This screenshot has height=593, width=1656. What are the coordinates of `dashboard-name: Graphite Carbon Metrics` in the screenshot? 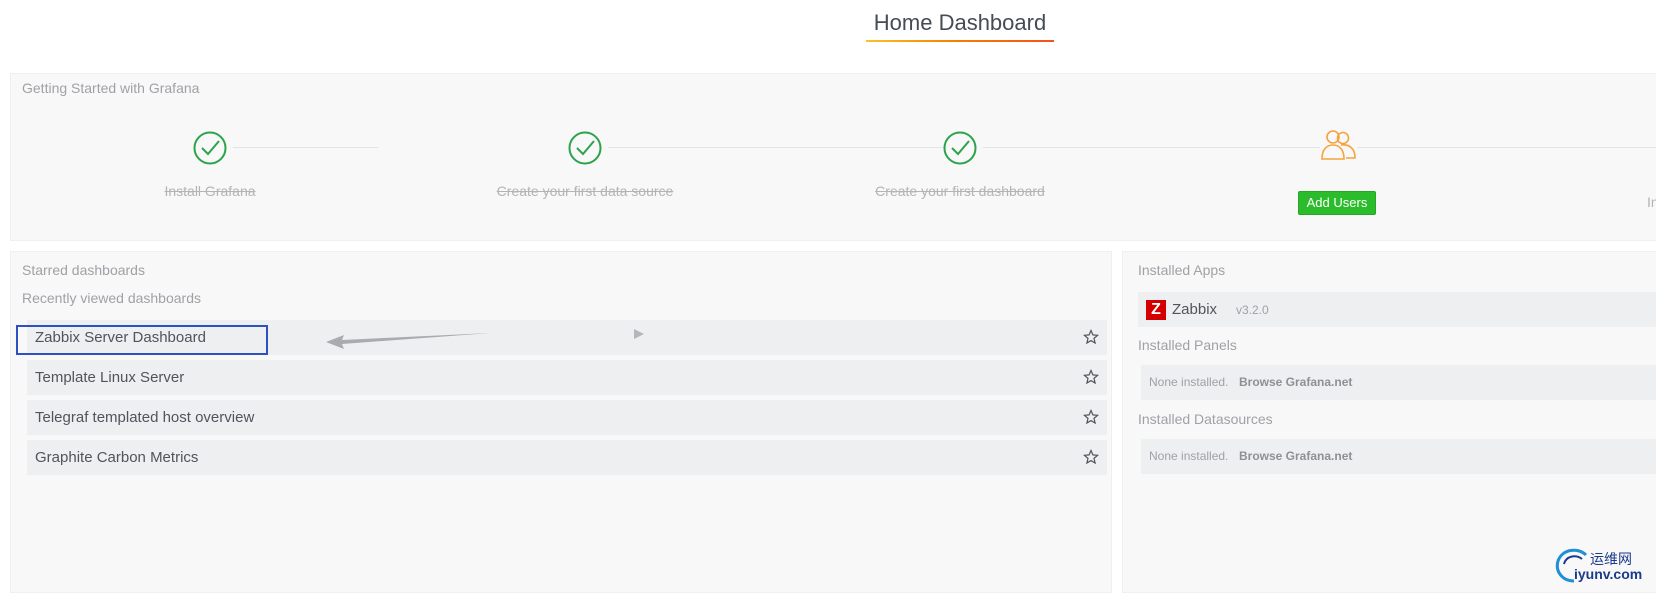 It's located at (116, 457).